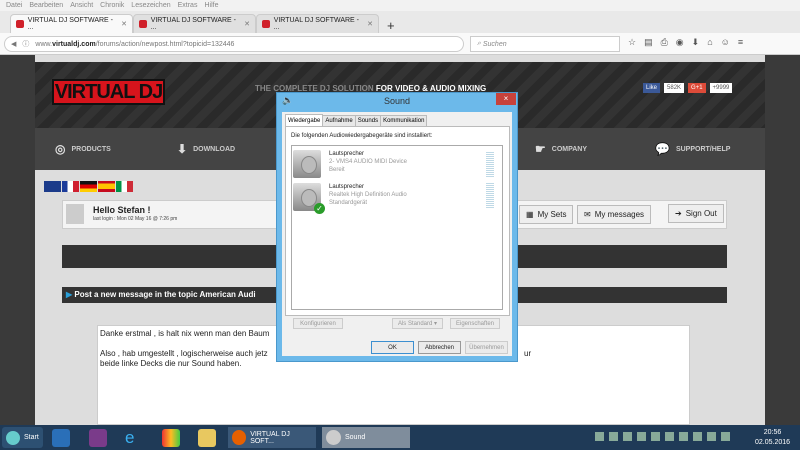  I want to click on nav-label: PRODUCTS, so click(91, 149).